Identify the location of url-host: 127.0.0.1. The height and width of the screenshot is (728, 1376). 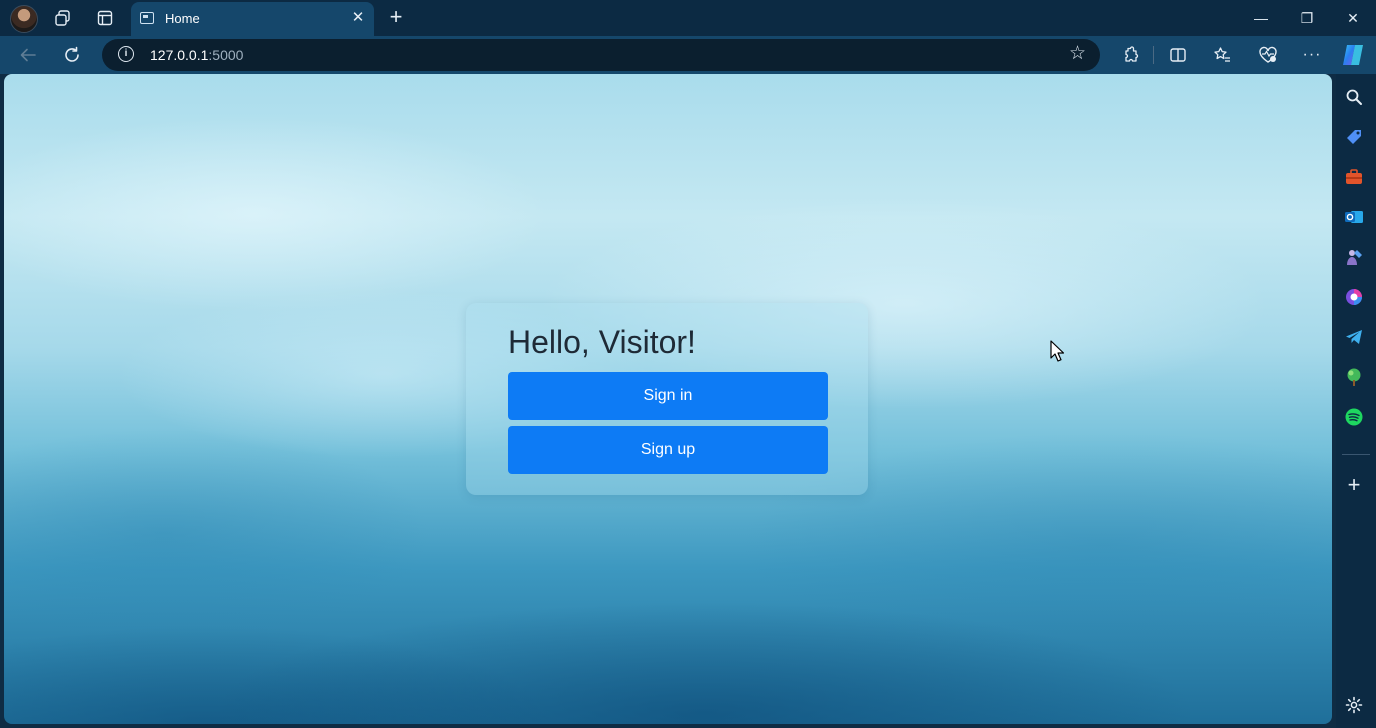
(179, 55).